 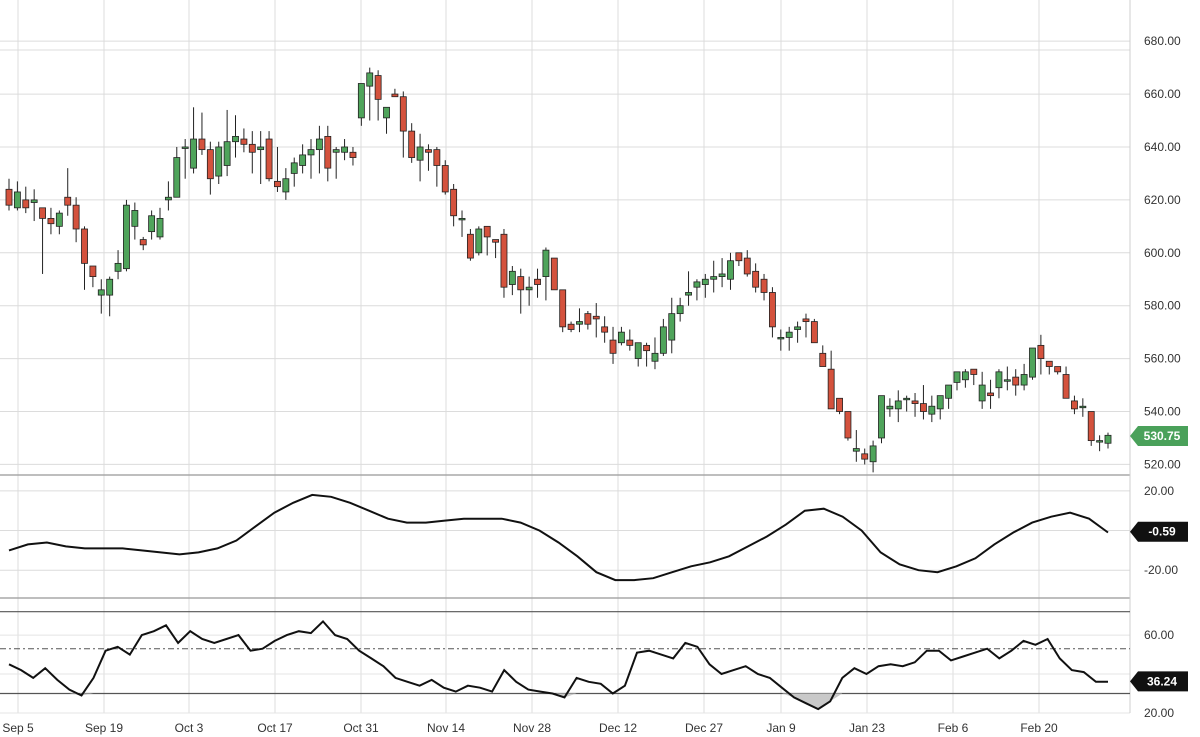 I want to click on x-tick-label: Jan 23, so click(x=867, y=728).